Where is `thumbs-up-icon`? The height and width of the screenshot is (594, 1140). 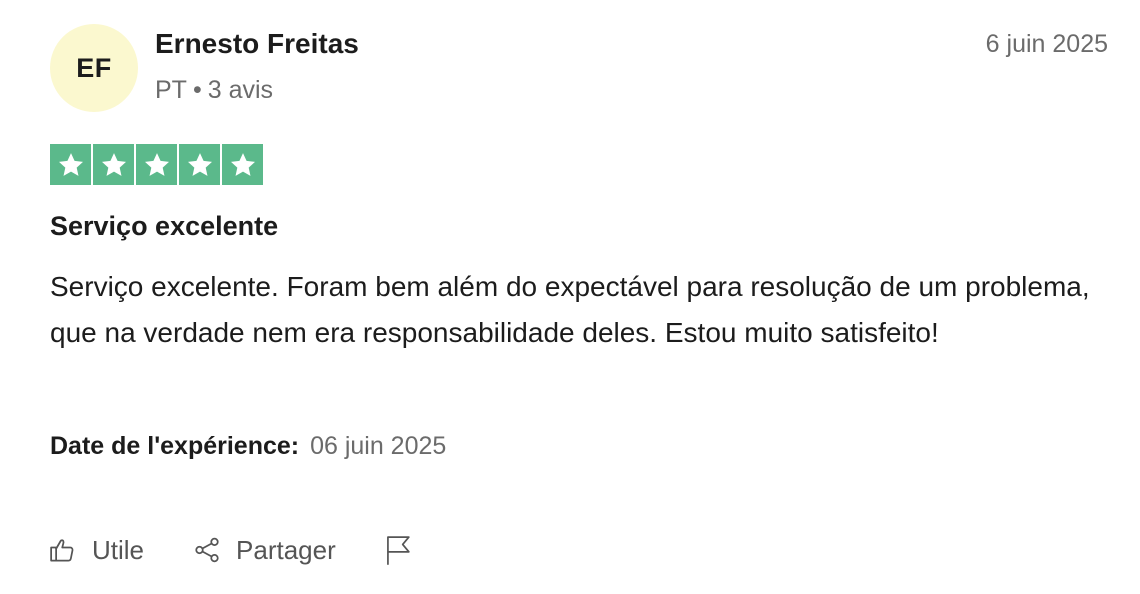
thumbs-up-icon is located at coordinates (63, 550).